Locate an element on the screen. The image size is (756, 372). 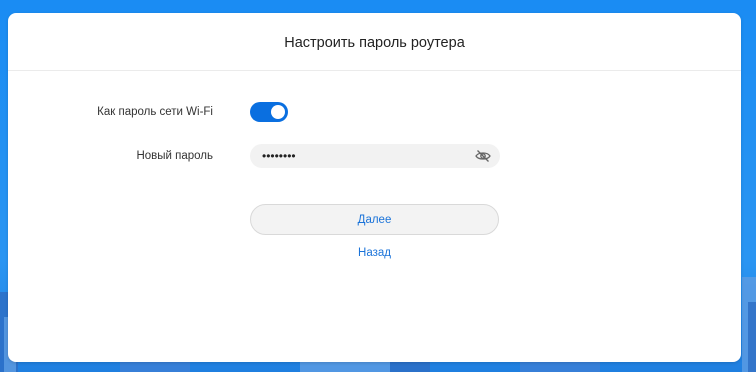
dialog-title: Настроить пароль роутера is located at coordinates (374, 43).